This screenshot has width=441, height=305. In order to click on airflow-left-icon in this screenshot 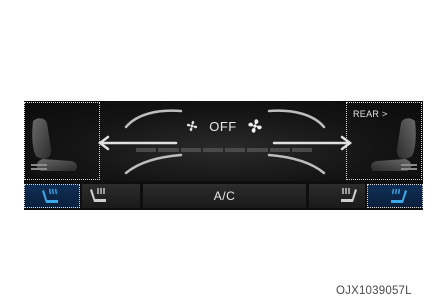, I will do `click(140, 142)`.